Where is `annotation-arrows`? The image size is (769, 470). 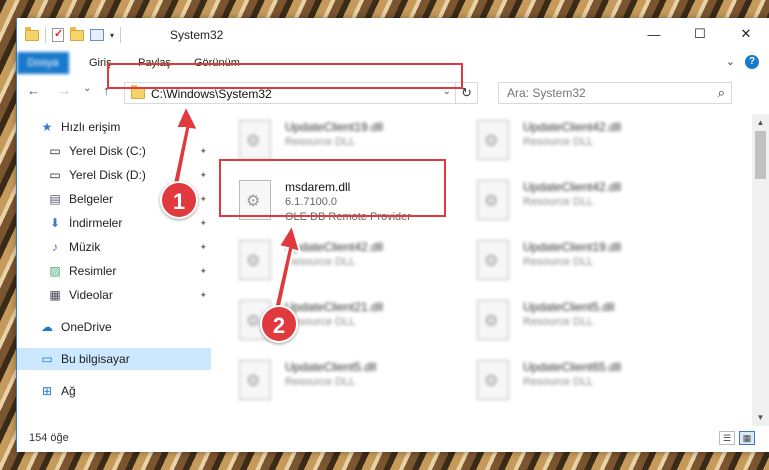
annotation-arrows is located at coordinates (236, 212).